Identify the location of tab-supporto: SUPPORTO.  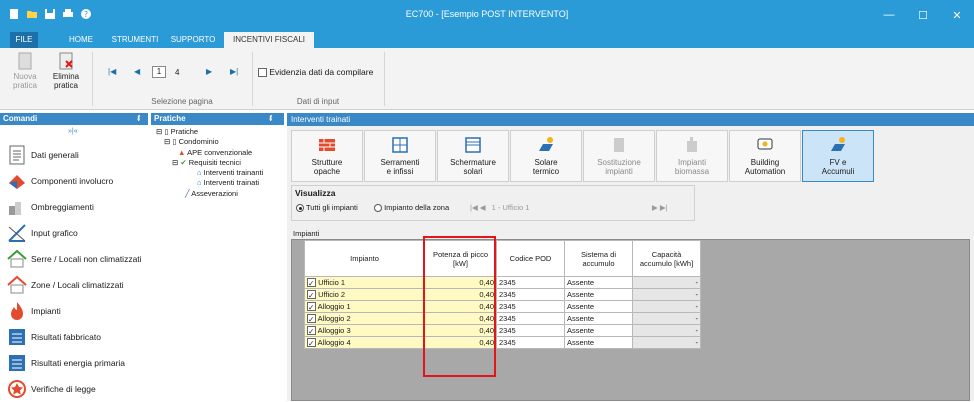
(193, 40).